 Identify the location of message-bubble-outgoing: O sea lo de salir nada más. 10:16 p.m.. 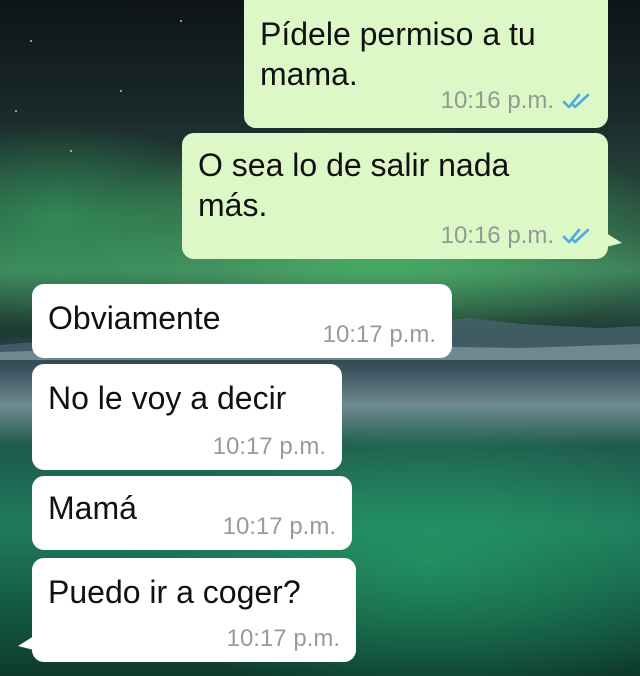
(402, 196).